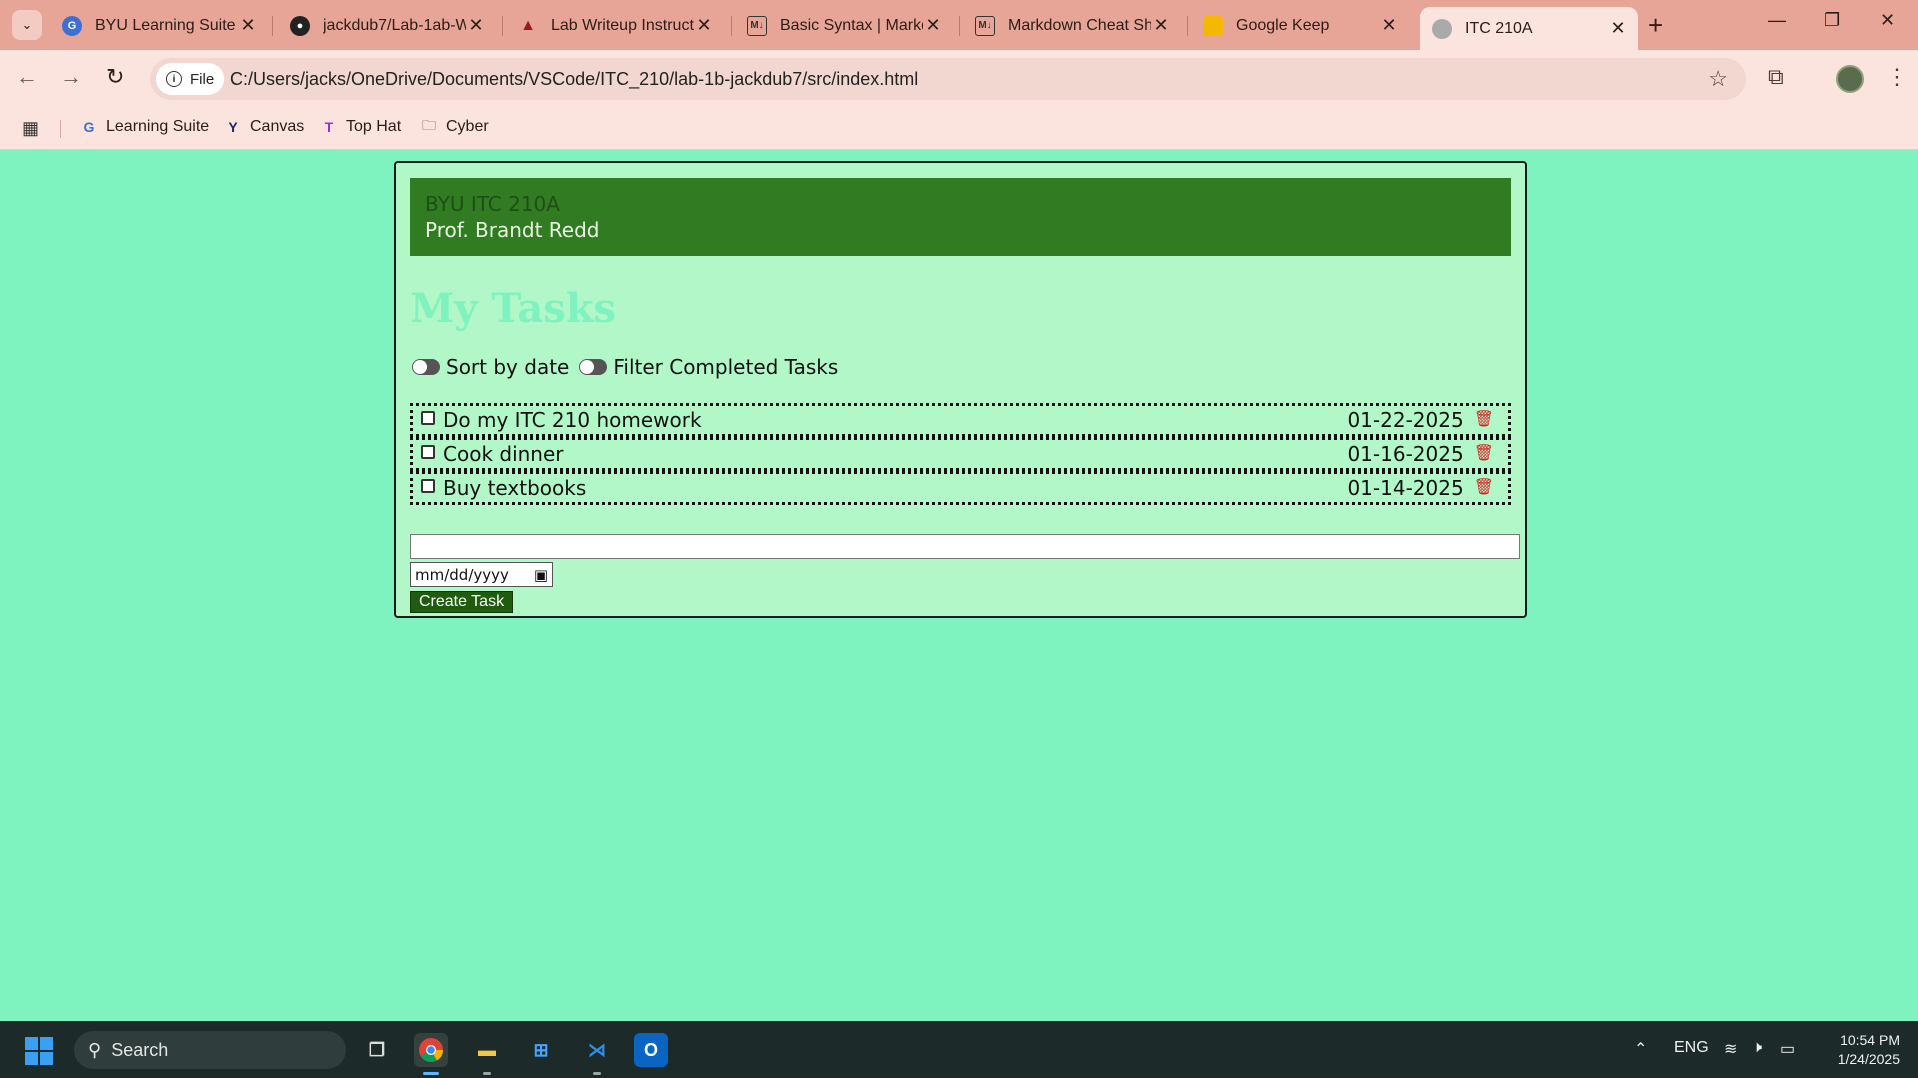 Image resolution: width=1918 pixels, height=1078 pixels. Describe the element at coordinates (528, 25) in the screenshot. I see `flask-icon: ▲` at that location.